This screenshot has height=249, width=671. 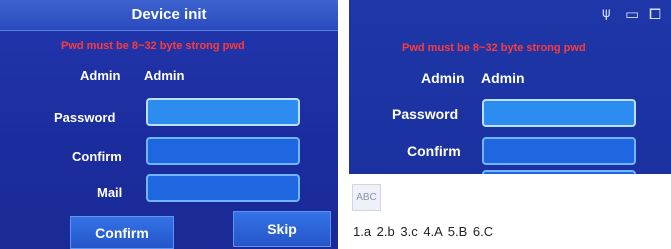 What do you see at coordinates (282, 229) in the screenshot?
I see `skip-button: Skip` at bounding box center [282, 229].